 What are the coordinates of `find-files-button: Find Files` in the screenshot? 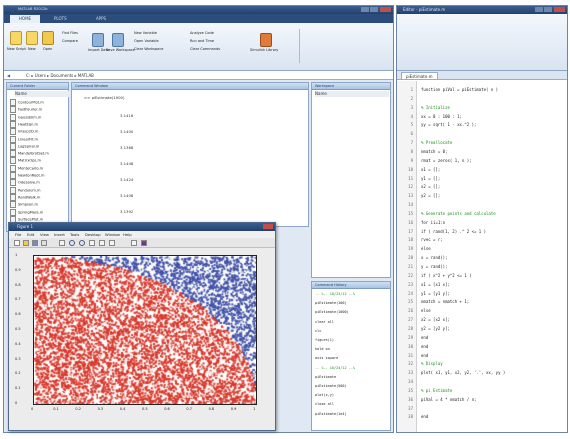 It's located at (70, 33).